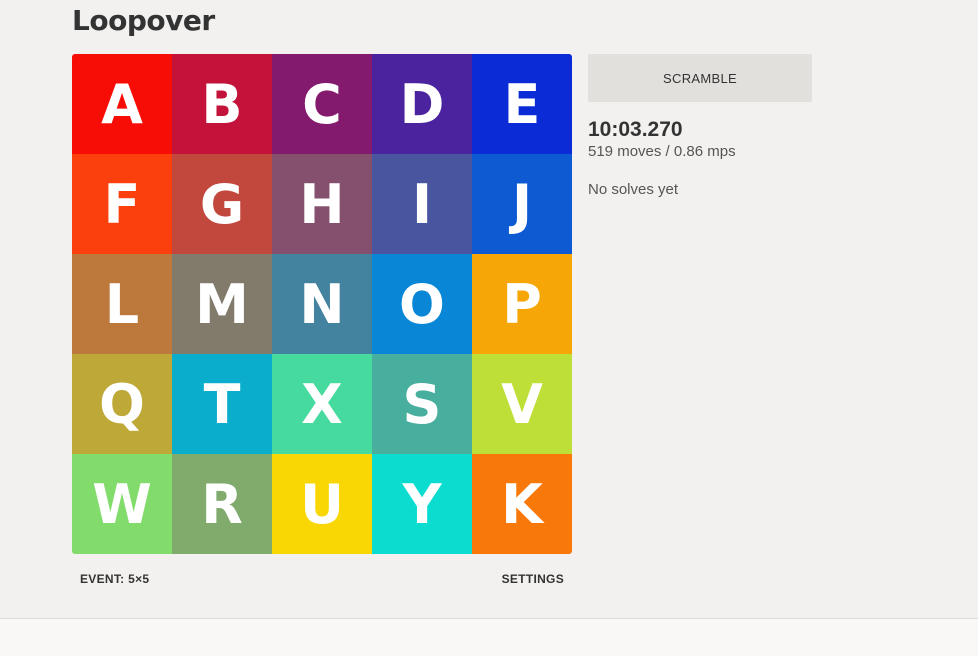 Image resolution: width=978 pixels, height=656 pixels. Describe the element at coordinates (422, 204) in the screenshot. I see `tile-i: I` at that location.